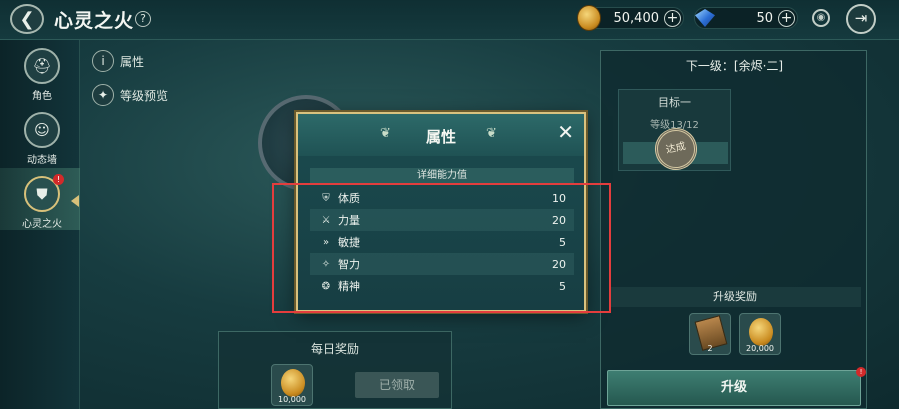 This screenshot has width=899, height=409. I want to click on upgrade-button: 升级, so click(734, 388).